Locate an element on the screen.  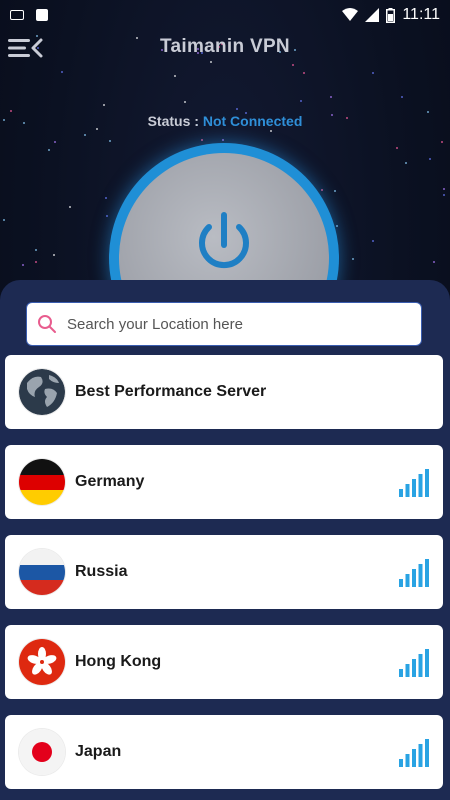
server-item-japan: Japan is located at coordinates (224, 752).